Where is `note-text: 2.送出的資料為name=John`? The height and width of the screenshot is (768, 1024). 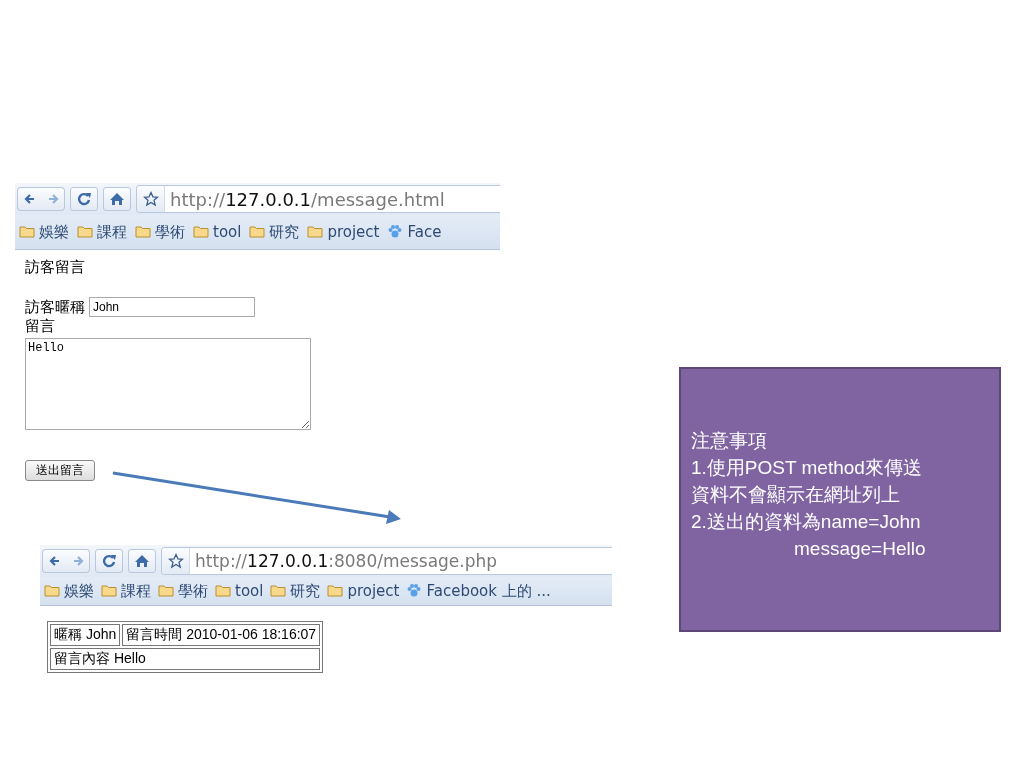
note-text: 2.送出的資料為name=John is located at coordinates (806, 522).